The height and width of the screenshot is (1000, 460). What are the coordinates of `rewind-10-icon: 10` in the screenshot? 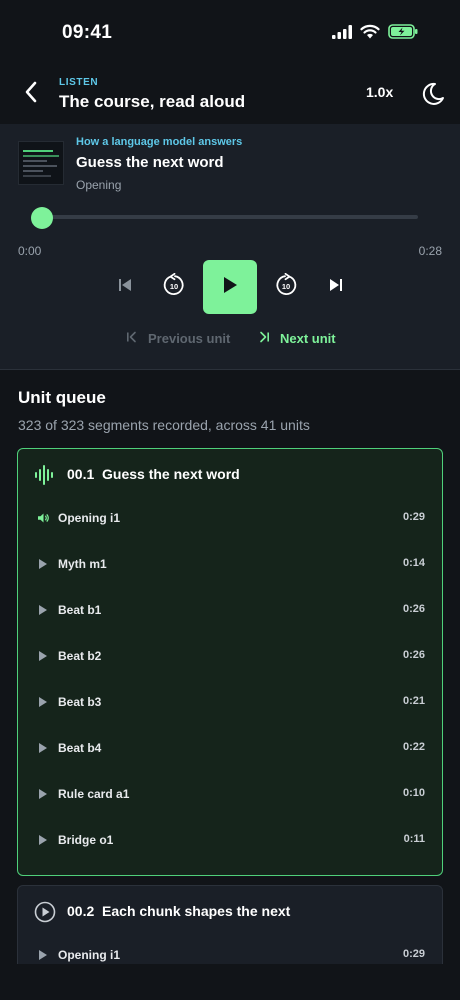 It's located at (174, 287).